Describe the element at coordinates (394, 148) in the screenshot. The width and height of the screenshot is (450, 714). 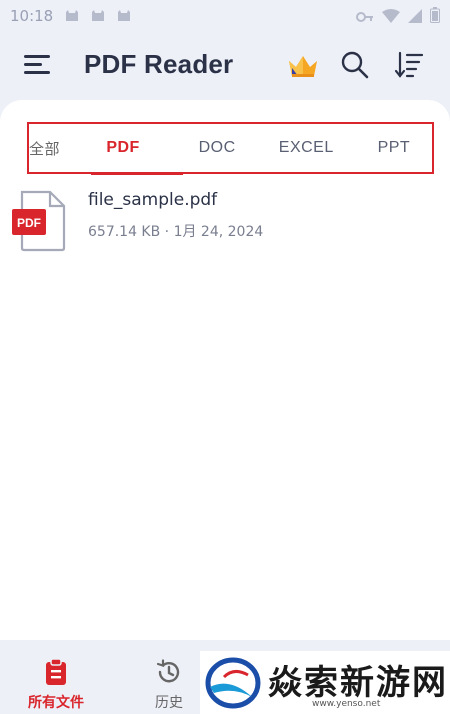
I see `tab-ppt: PPT` at that location.